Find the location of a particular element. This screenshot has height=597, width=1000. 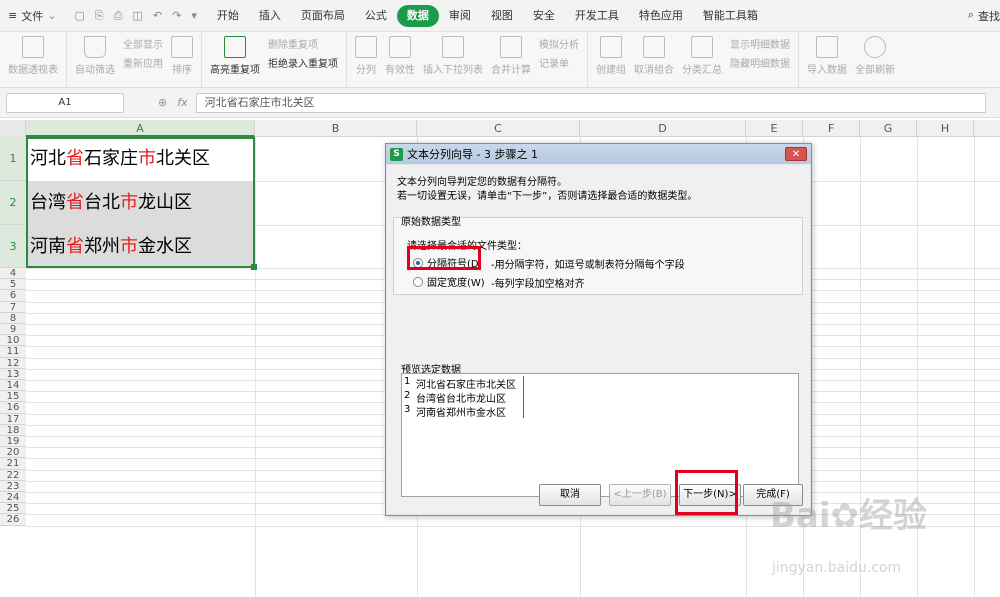

row-header-16: 16 is located at coordinates (13, 408).